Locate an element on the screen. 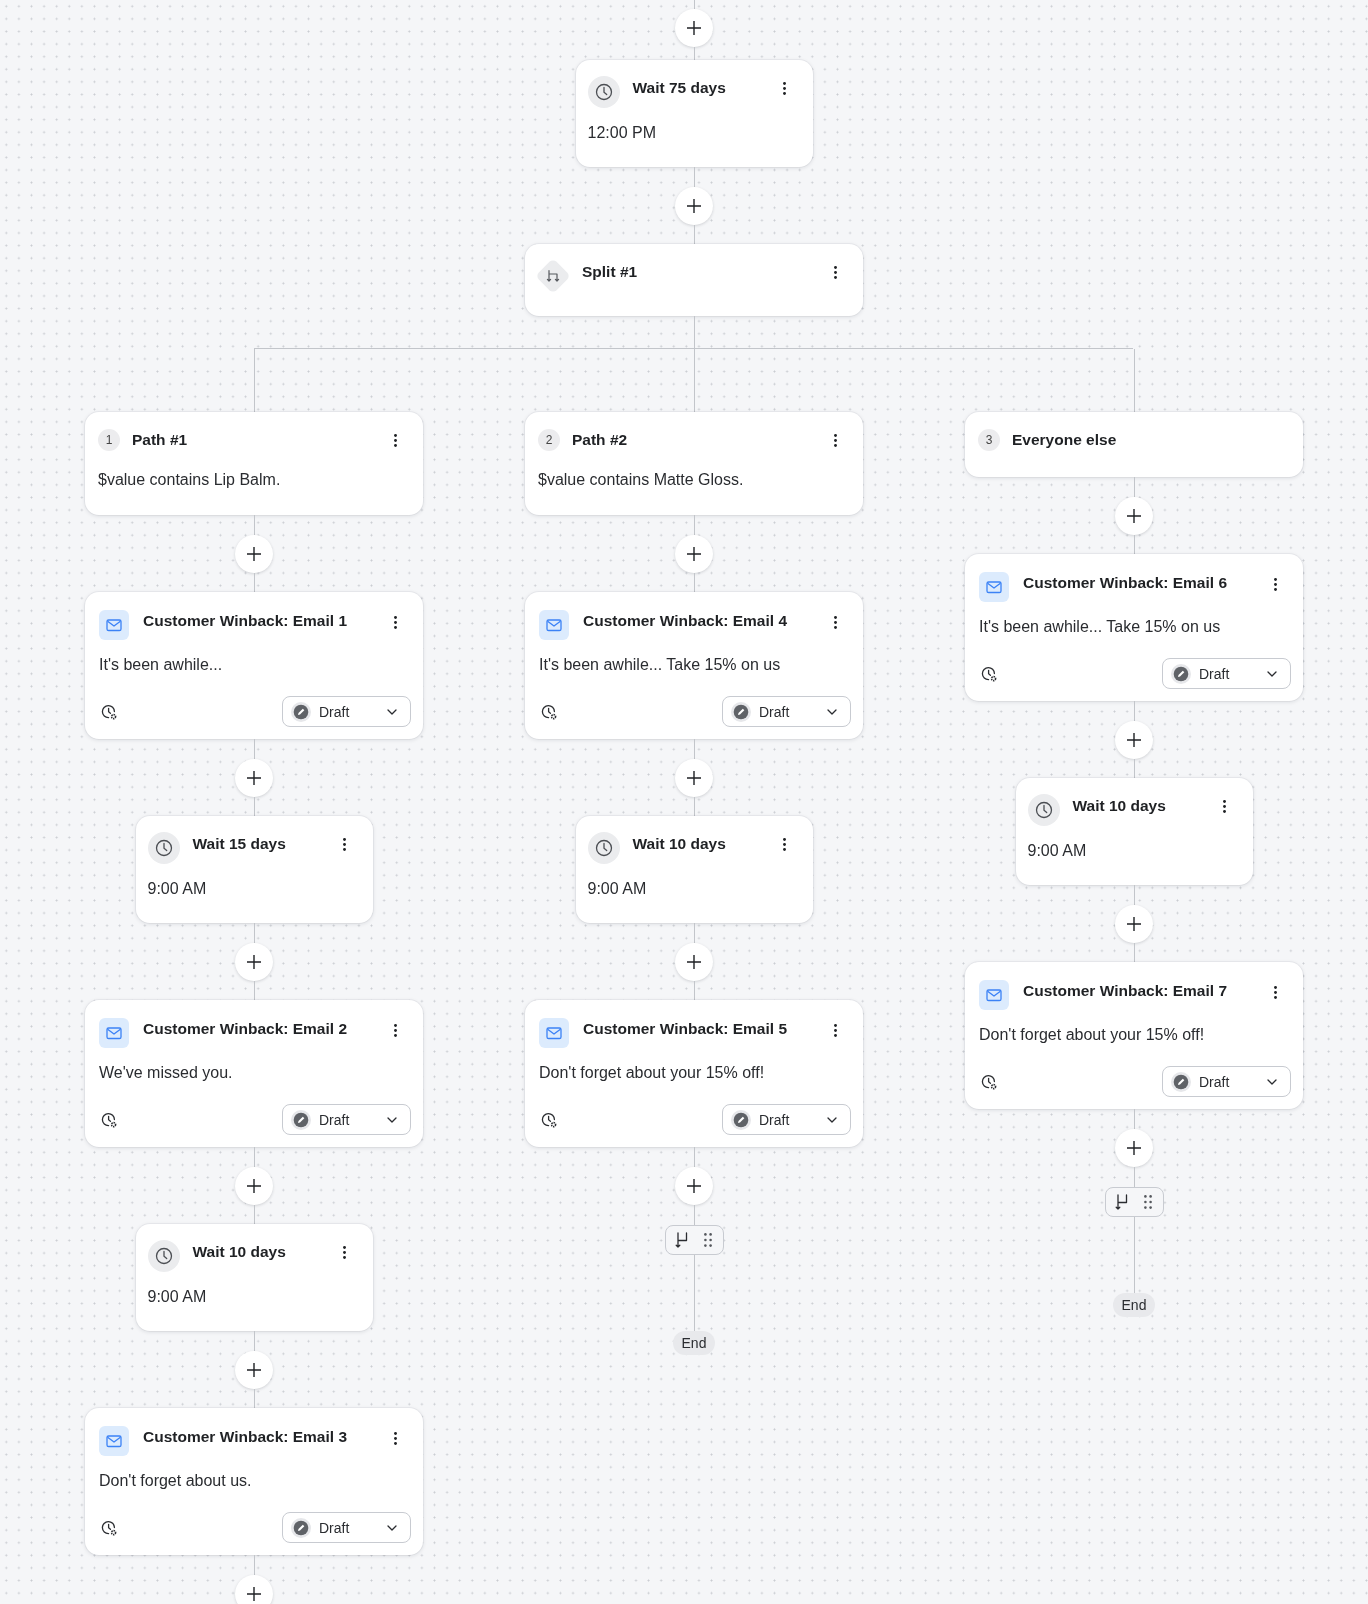  email-step-card: Customer Winback: Email 6 It's been awhile... Take 15% on us Draft is located at coordinates (1134, 627).